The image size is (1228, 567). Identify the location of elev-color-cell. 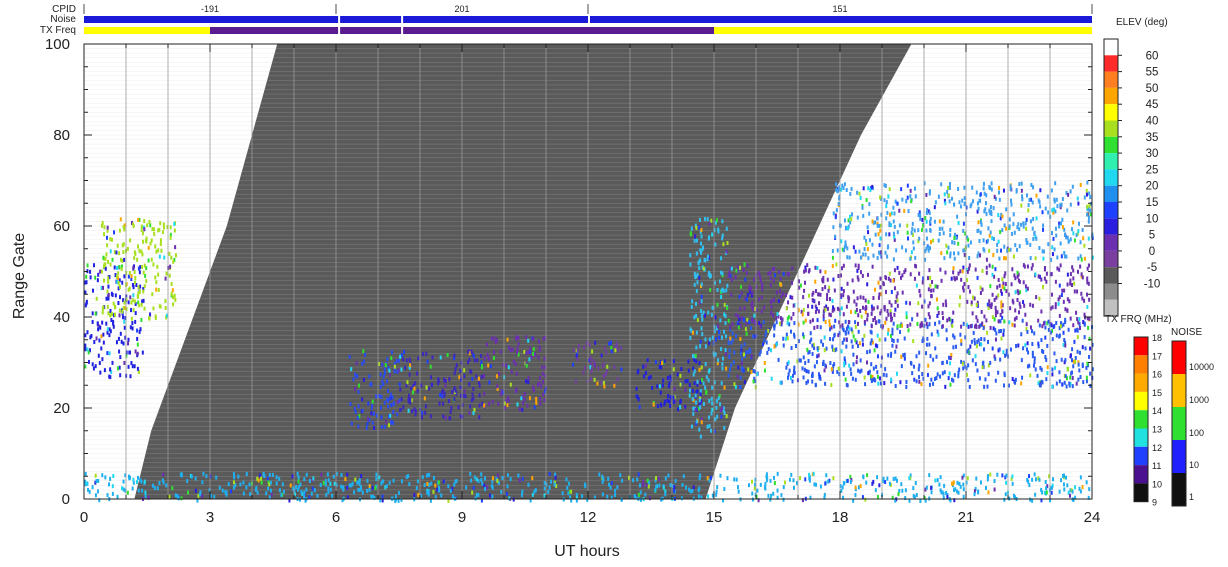
(1111, 259).